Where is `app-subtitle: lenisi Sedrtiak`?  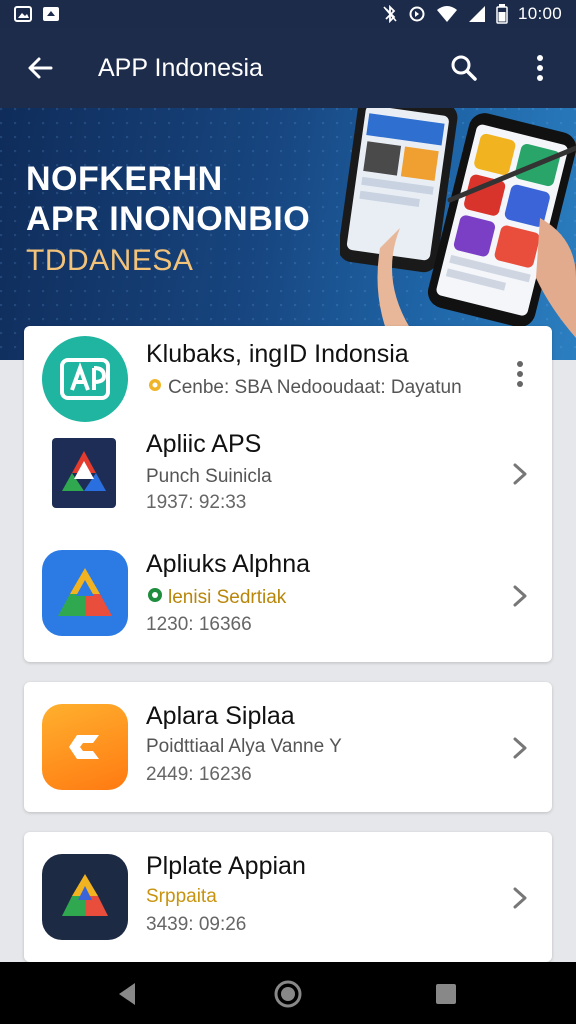
app-subtitle: lenisi Sedrtiak is located at coordinates (216, 598).